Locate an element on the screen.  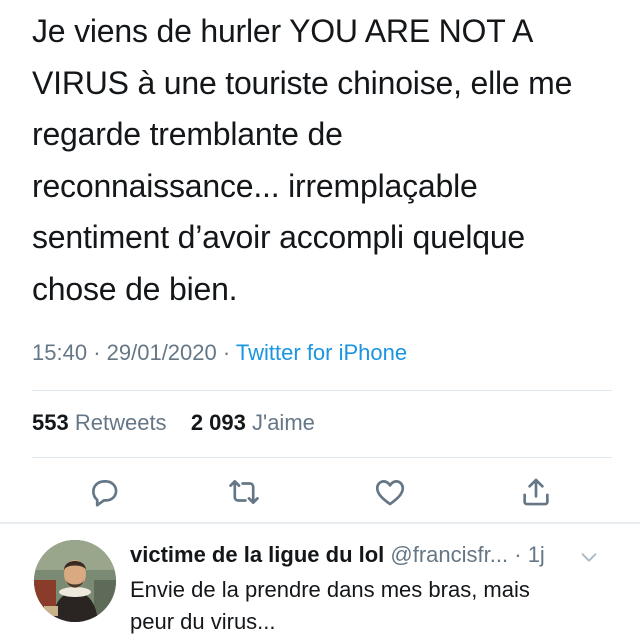
tweet-date: 29/01/2020 is located at coordinates (162, 352).